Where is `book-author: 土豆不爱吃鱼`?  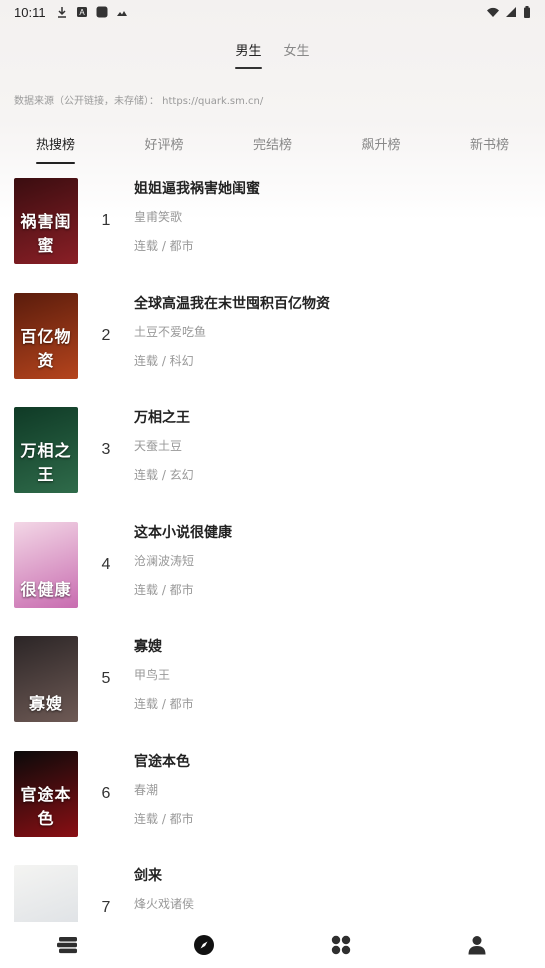 book-author: 土豆不爱吃鱼 is located at coordinates (170, 331).